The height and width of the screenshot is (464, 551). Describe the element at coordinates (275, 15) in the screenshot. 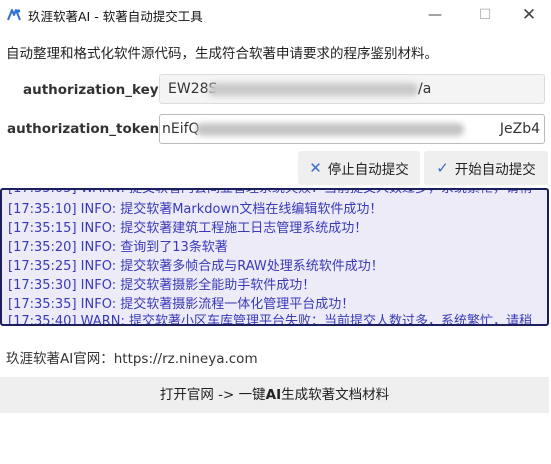

I see `title-bar: 玖涯软著AI - 软著自动提交工具 — ☐ ✕` at that location.